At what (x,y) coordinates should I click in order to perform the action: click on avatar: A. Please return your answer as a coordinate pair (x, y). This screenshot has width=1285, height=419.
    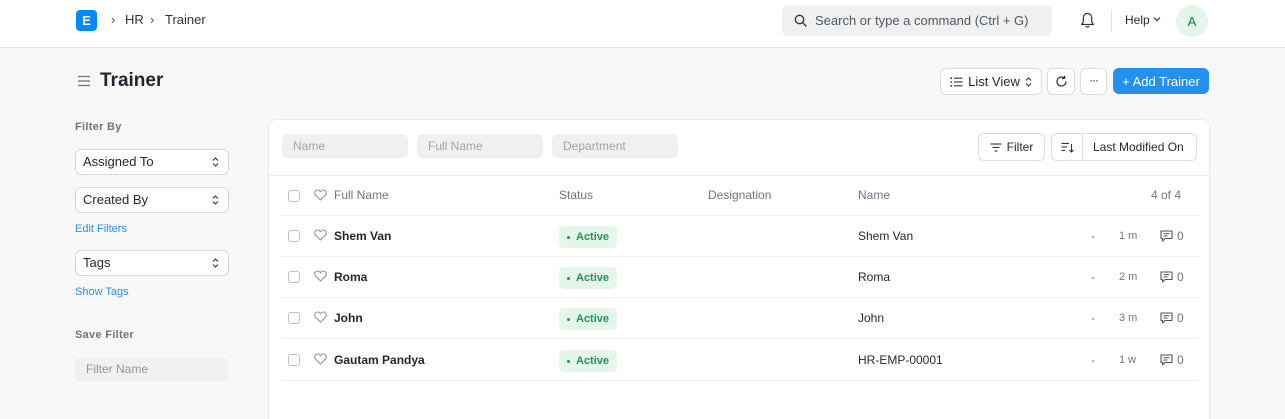
    Looking at the image, I should click on (1192, 21).